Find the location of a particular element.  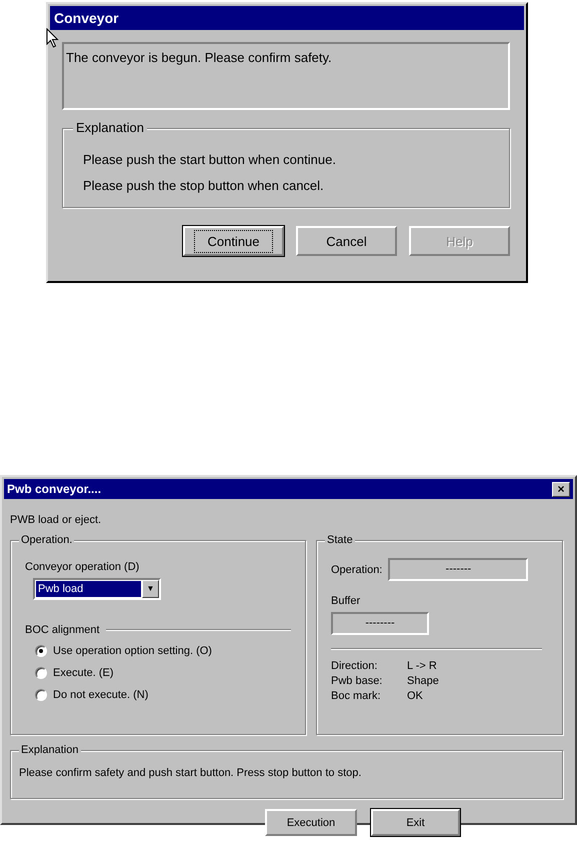

cursor-icon is located at coordinates (52, 38).